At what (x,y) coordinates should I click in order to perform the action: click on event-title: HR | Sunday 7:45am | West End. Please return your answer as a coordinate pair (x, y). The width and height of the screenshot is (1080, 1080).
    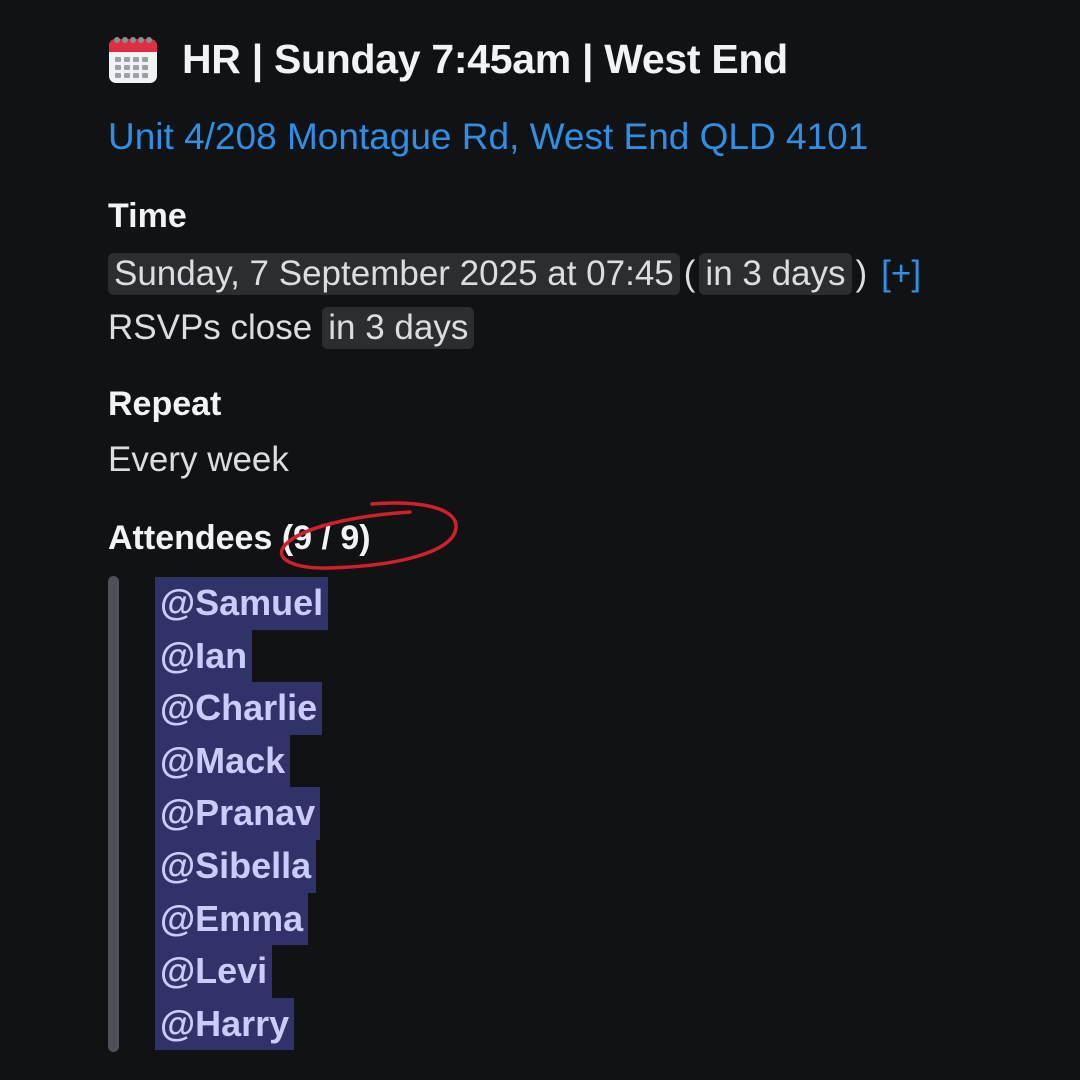
    Looking at the image, I should click on (485, 58).